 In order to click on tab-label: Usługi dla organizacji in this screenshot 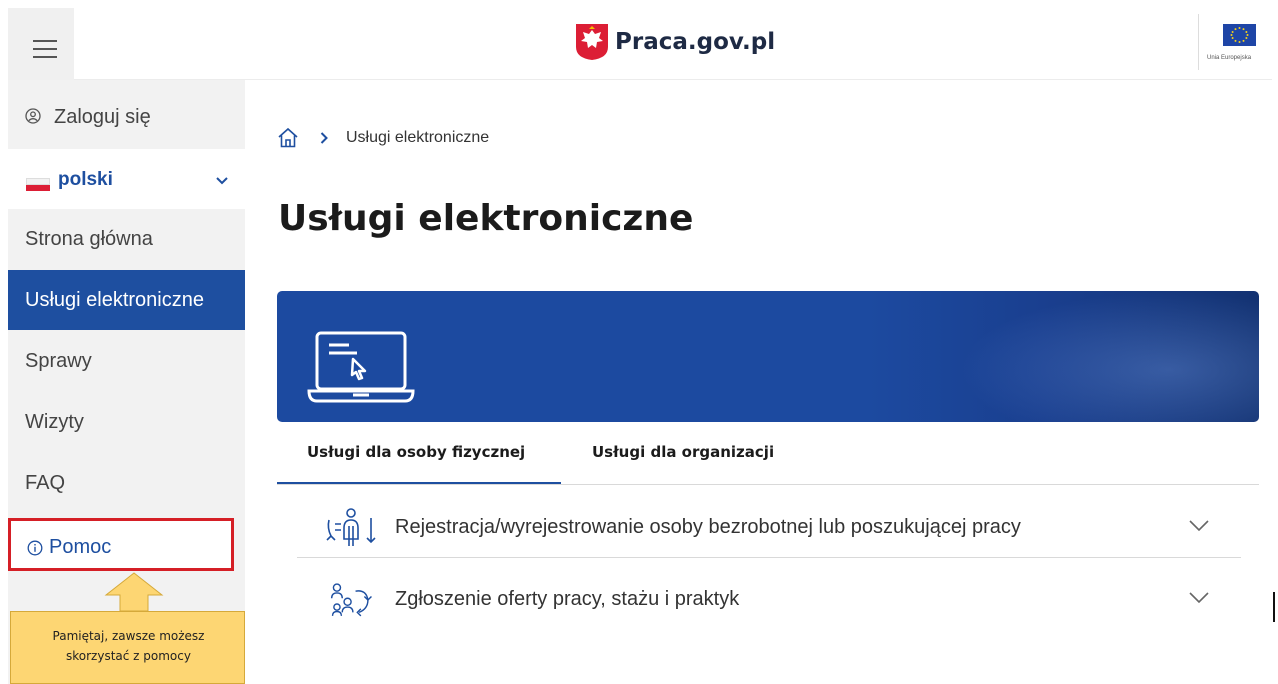, I will do `click(683, 452)`.